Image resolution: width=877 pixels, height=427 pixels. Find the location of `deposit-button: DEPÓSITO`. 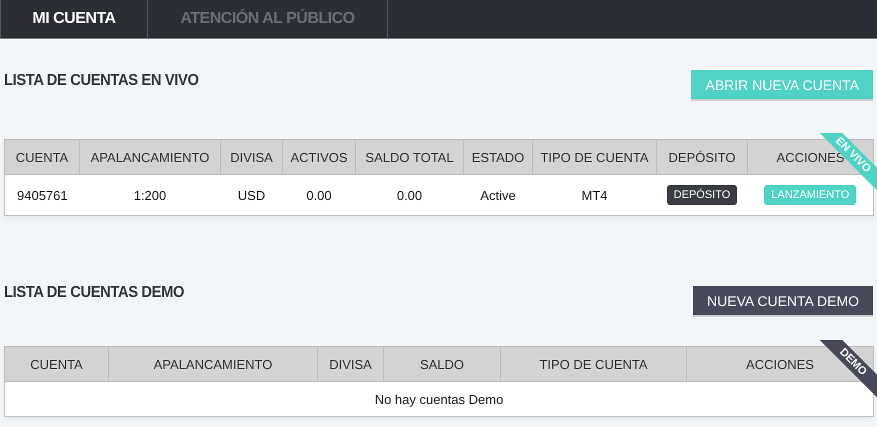

deposit-button: DEPÓSITO is located at coordinates (702, 195).